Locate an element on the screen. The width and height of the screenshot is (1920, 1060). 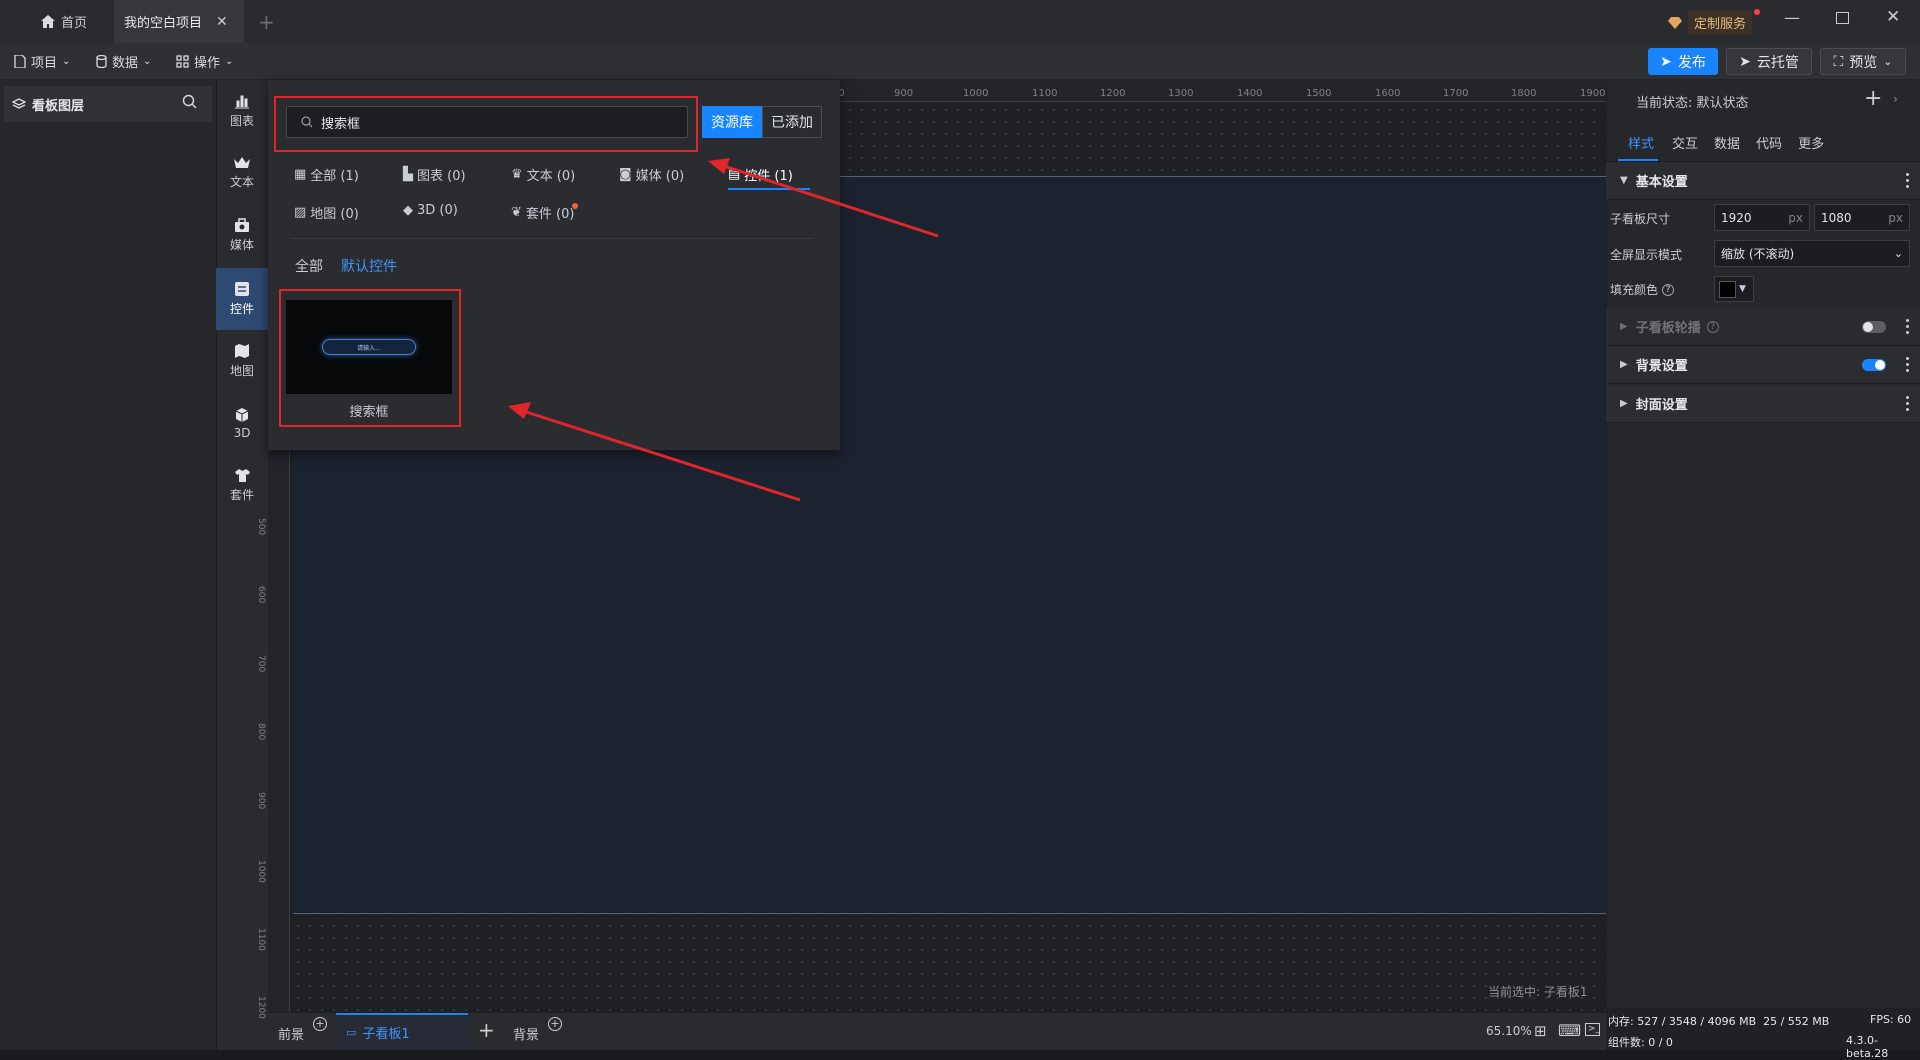
tab-code: 代码 is located at coordinates (1769, 142).